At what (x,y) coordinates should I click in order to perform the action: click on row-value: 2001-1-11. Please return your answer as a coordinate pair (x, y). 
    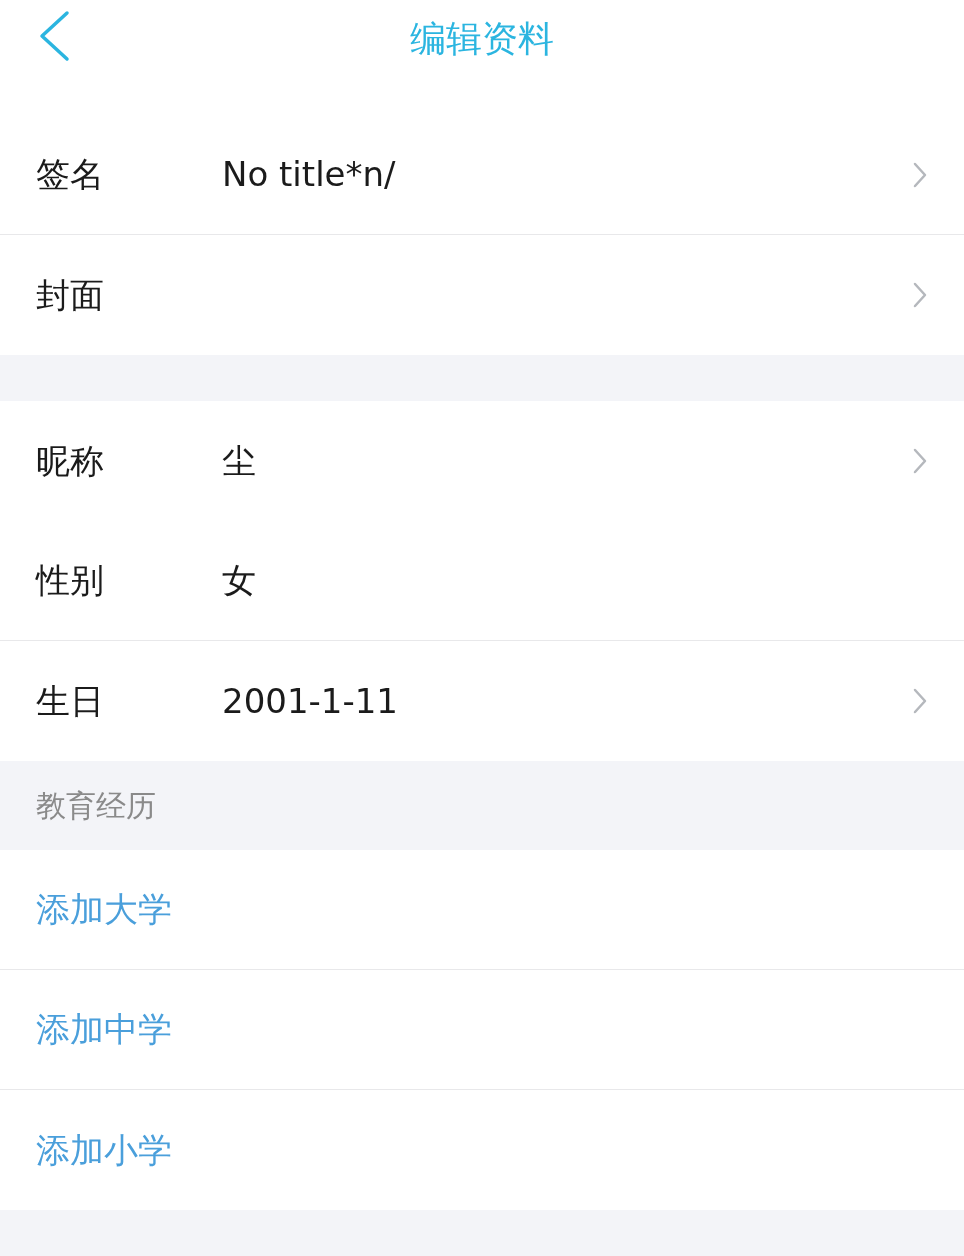
    Looking at the image, I should click on (310, 701).